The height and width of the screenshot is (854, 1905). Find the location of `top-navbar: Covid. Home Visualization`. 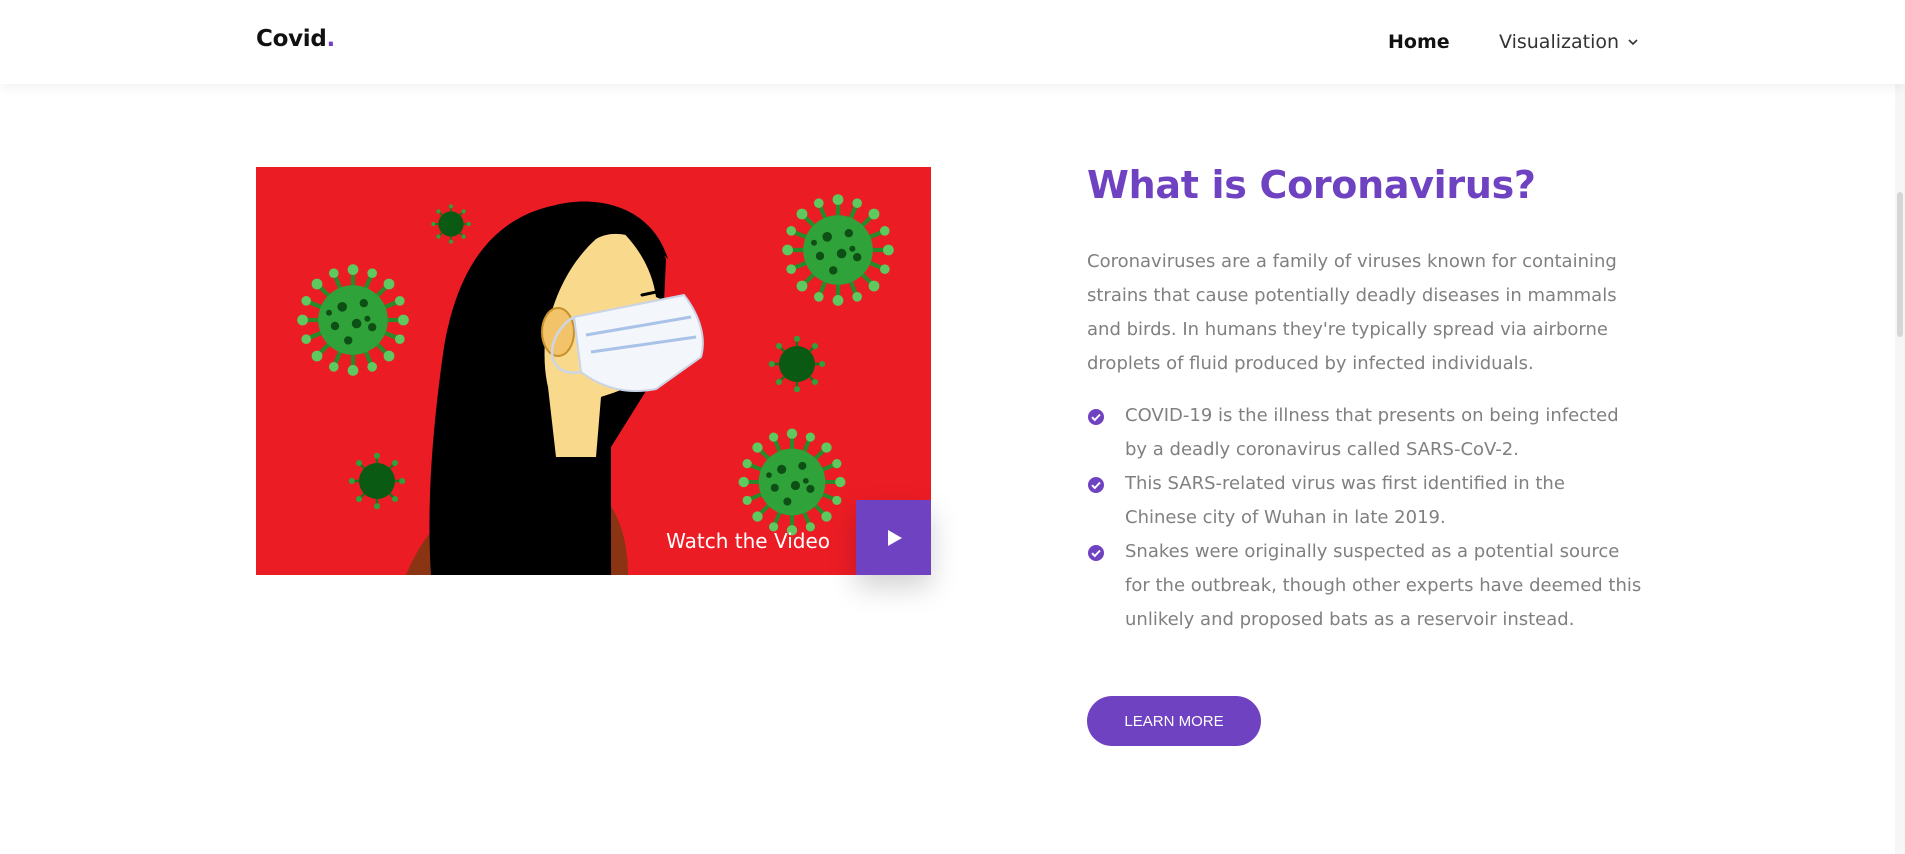

top-navbar: Covid. Home Visualization is located at coordinates (952, 42).